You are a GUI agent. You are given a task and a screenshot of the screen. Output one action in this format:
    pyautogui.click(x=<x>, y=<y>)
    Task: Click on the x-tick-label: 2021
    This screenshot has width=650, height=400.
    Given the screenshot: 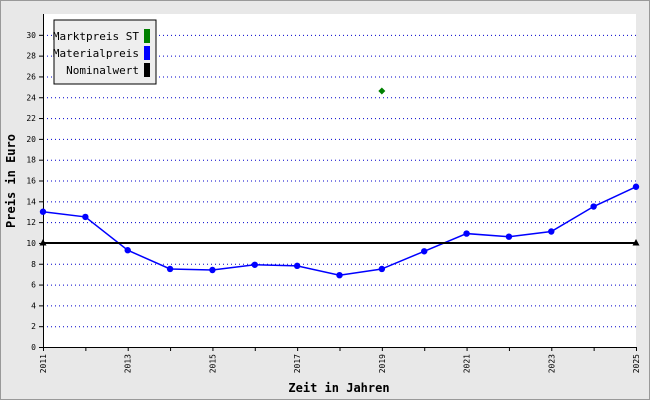 What is the action you would take?
    pyautogui.click(x=467, y=363)
    